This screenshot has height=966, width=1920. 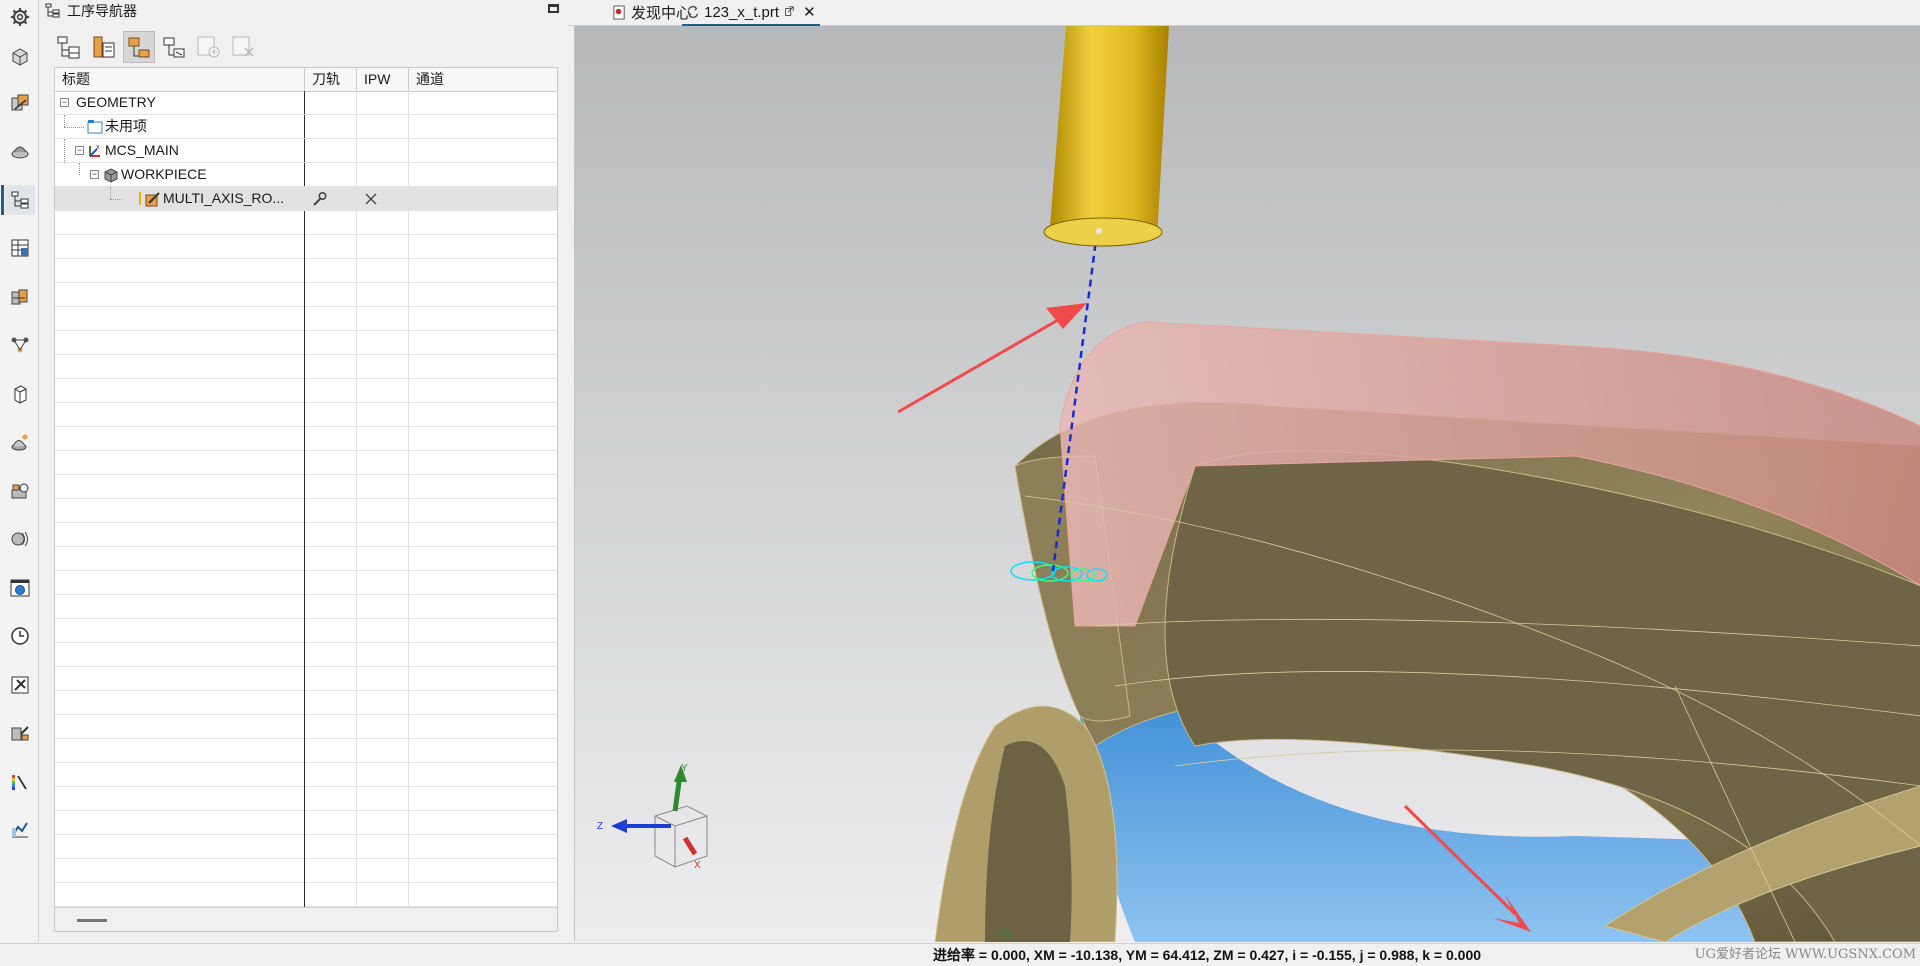 I want to click on resource-bar, so click(x=19, y=471).